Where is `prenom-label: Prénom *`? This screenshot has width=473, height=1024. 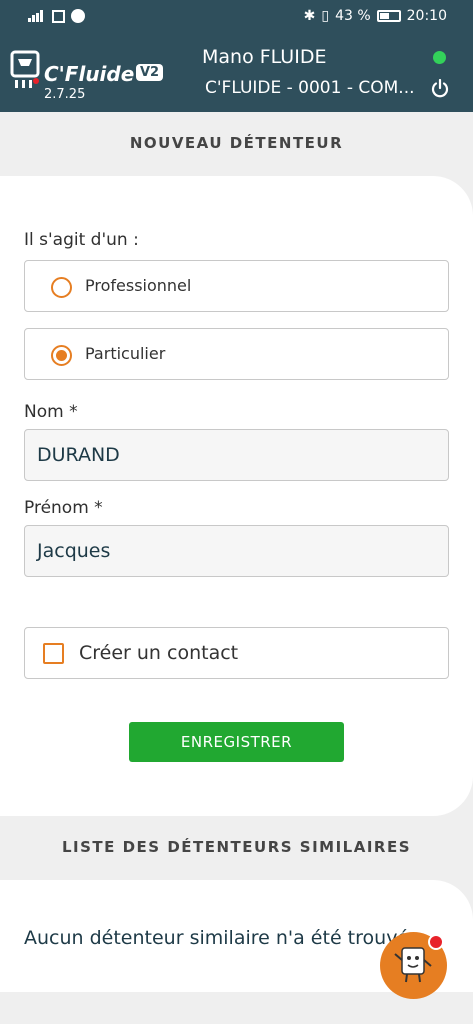
prenom-label: Prénom * is located at coordinates (63, 508).